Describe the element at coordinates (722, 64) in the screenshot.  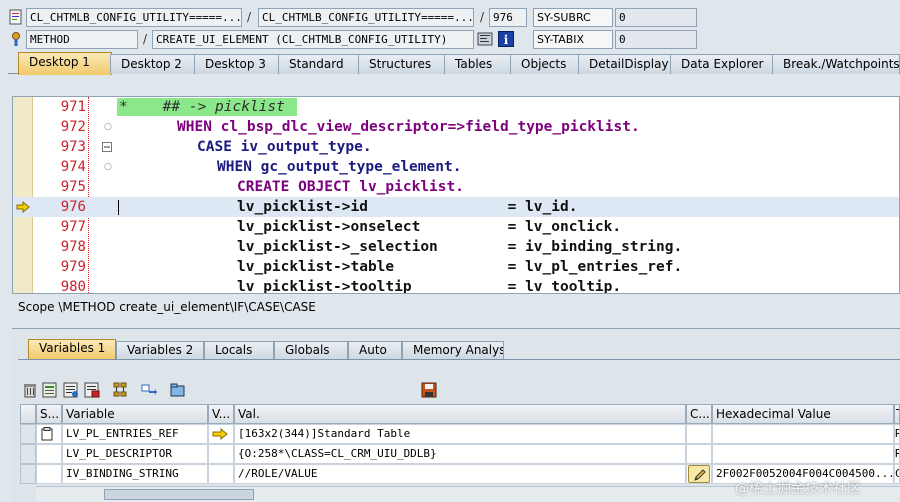
I see `tab-data-explorer: Data Explorer` at that location.